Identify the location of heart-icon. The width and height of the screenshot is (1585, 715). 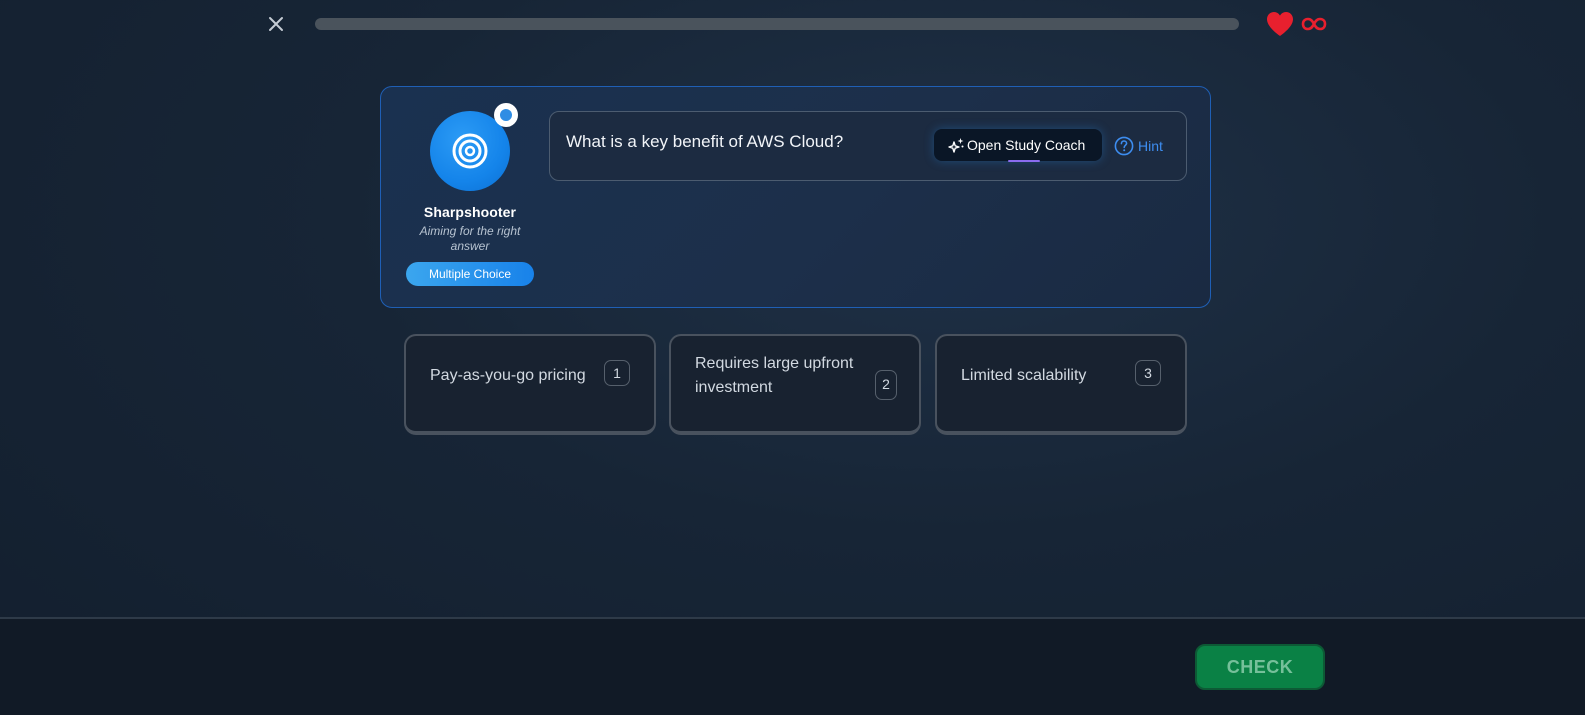
(1280, 24).